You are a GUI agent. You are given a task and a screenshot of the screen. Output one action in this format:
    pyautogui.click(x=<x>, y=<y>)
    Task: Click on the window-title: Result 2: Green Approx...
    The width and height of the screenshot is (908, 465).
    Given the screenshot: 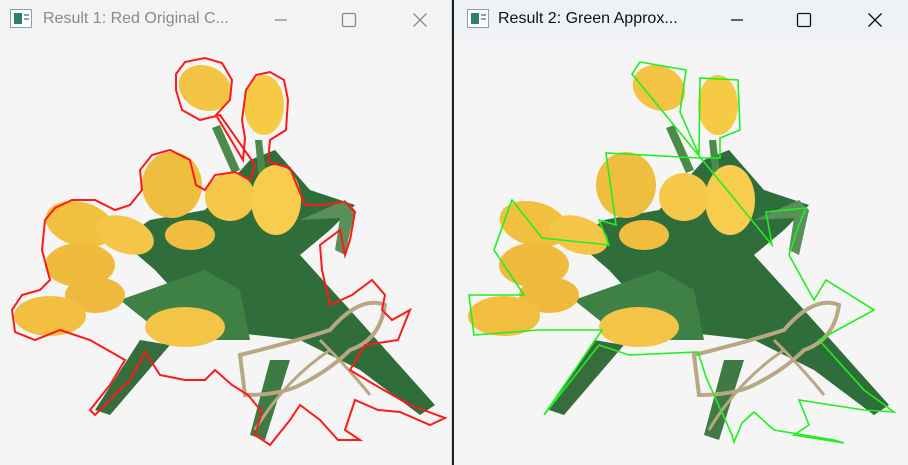 What is the action you would take?
    pyautogui.click(x=588, y=18)
    